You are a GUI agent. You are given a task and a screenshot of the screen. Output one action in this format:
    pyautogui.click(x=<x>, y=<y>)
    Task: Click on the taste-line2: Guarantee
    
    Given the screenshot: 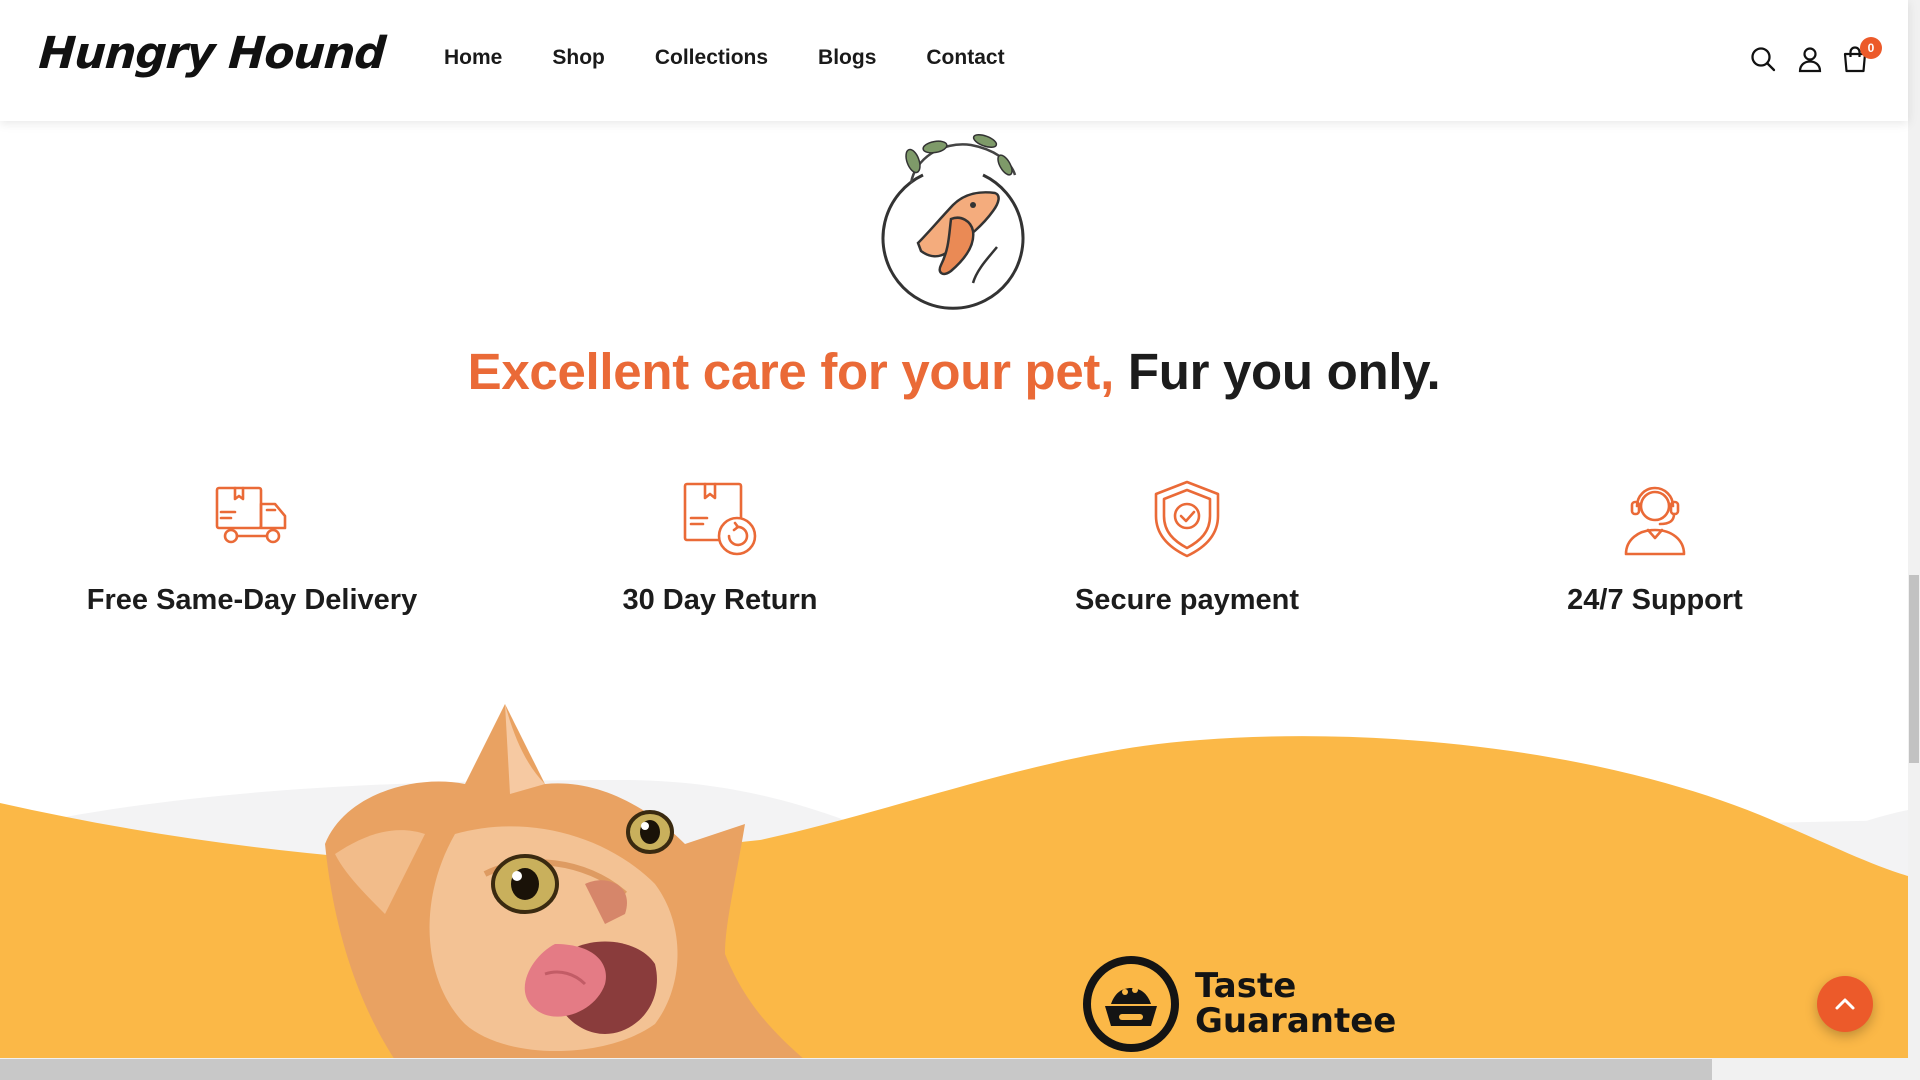 What is the action you would take?
    pyautogui.click(x=1296, y=1021)
    